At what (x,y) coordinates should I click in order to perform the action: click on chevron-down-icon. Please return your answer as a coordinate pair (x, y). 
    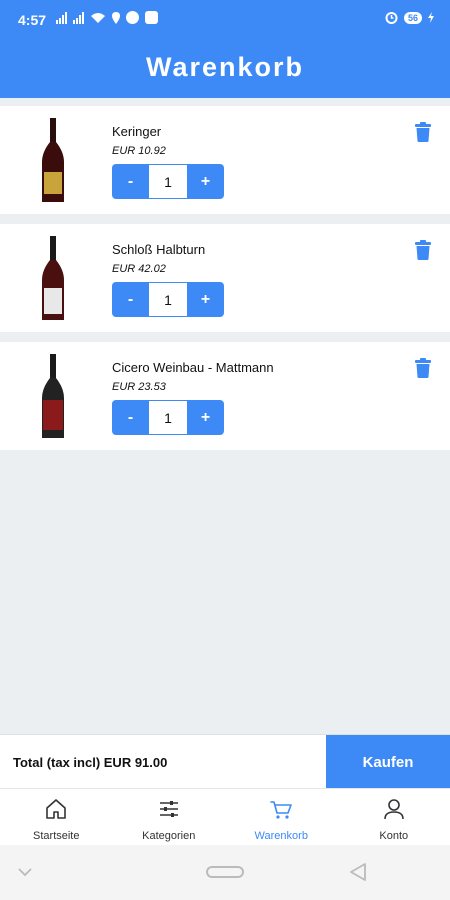
    Looking at the image, I should click on (25, 872).